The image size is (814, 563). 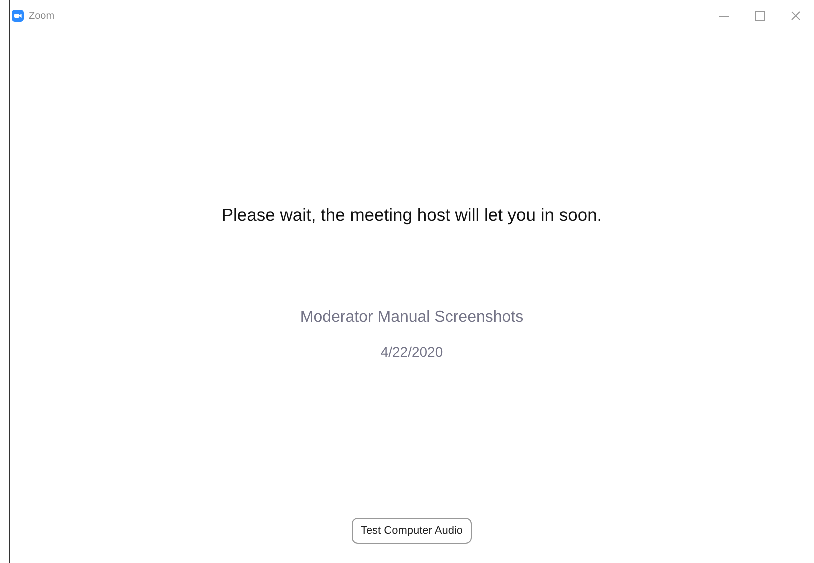 I want to click on meeting-date: 4/22/2020, so click(x=412, y=352).